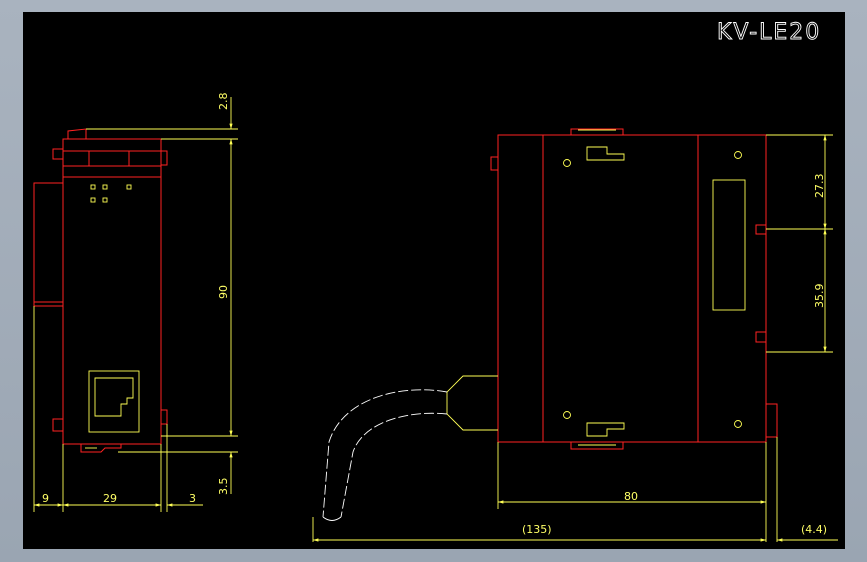 This screenshot has width=867, height=562. I want to click on dim-height: 90, so click(223, 292).